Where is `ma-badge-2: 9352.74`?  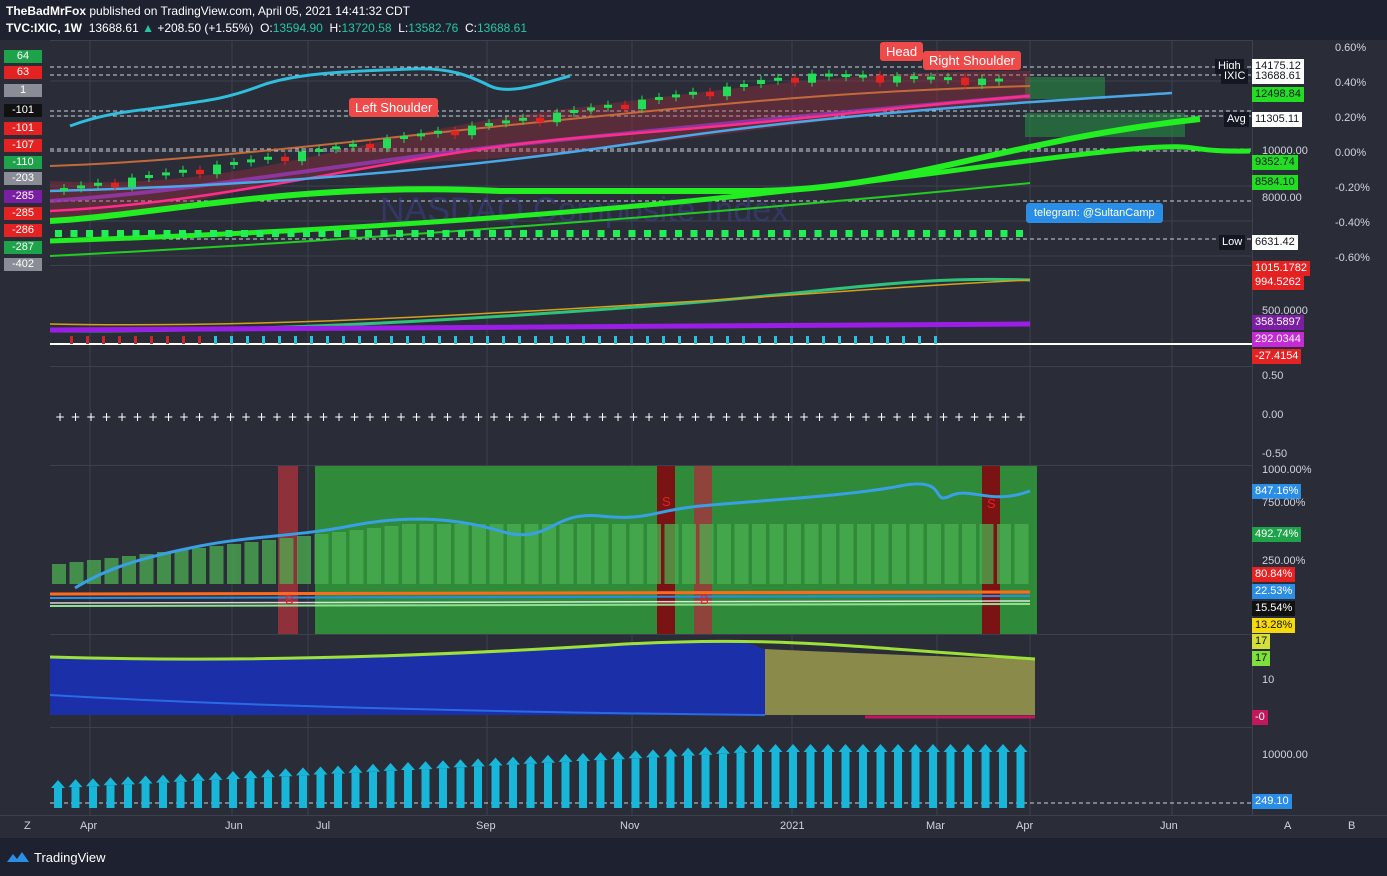 ma-badge-2: 9352.74 is located at coordinates (1275, 162).